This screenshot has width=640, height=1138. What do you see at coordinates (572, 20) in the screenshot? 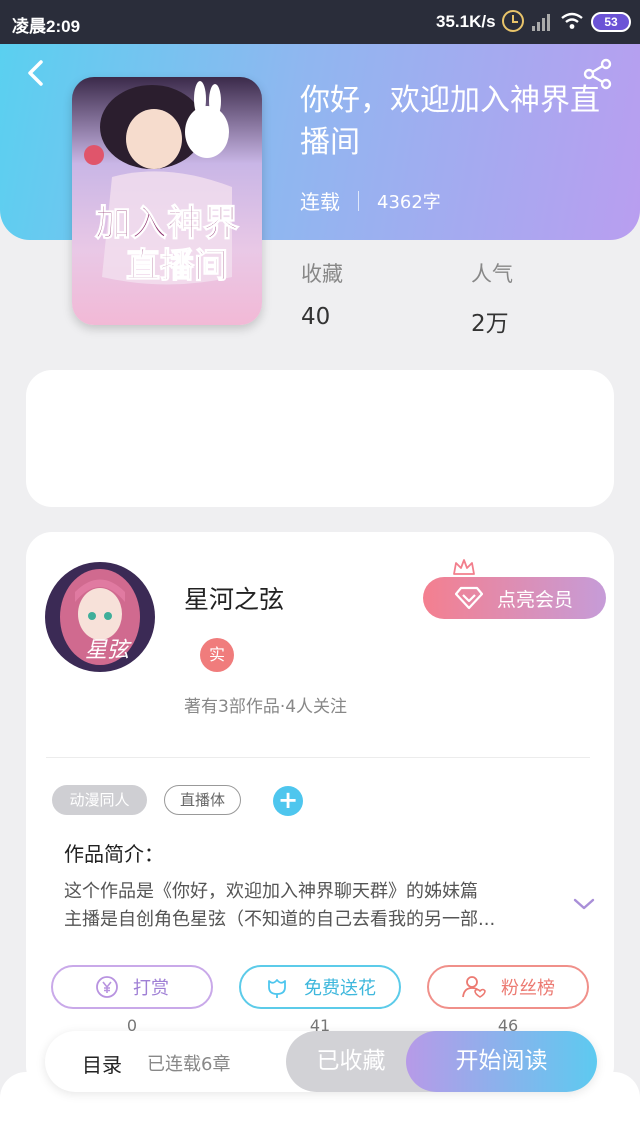
I see `wifi-icon` at bounding box center [572, 20].